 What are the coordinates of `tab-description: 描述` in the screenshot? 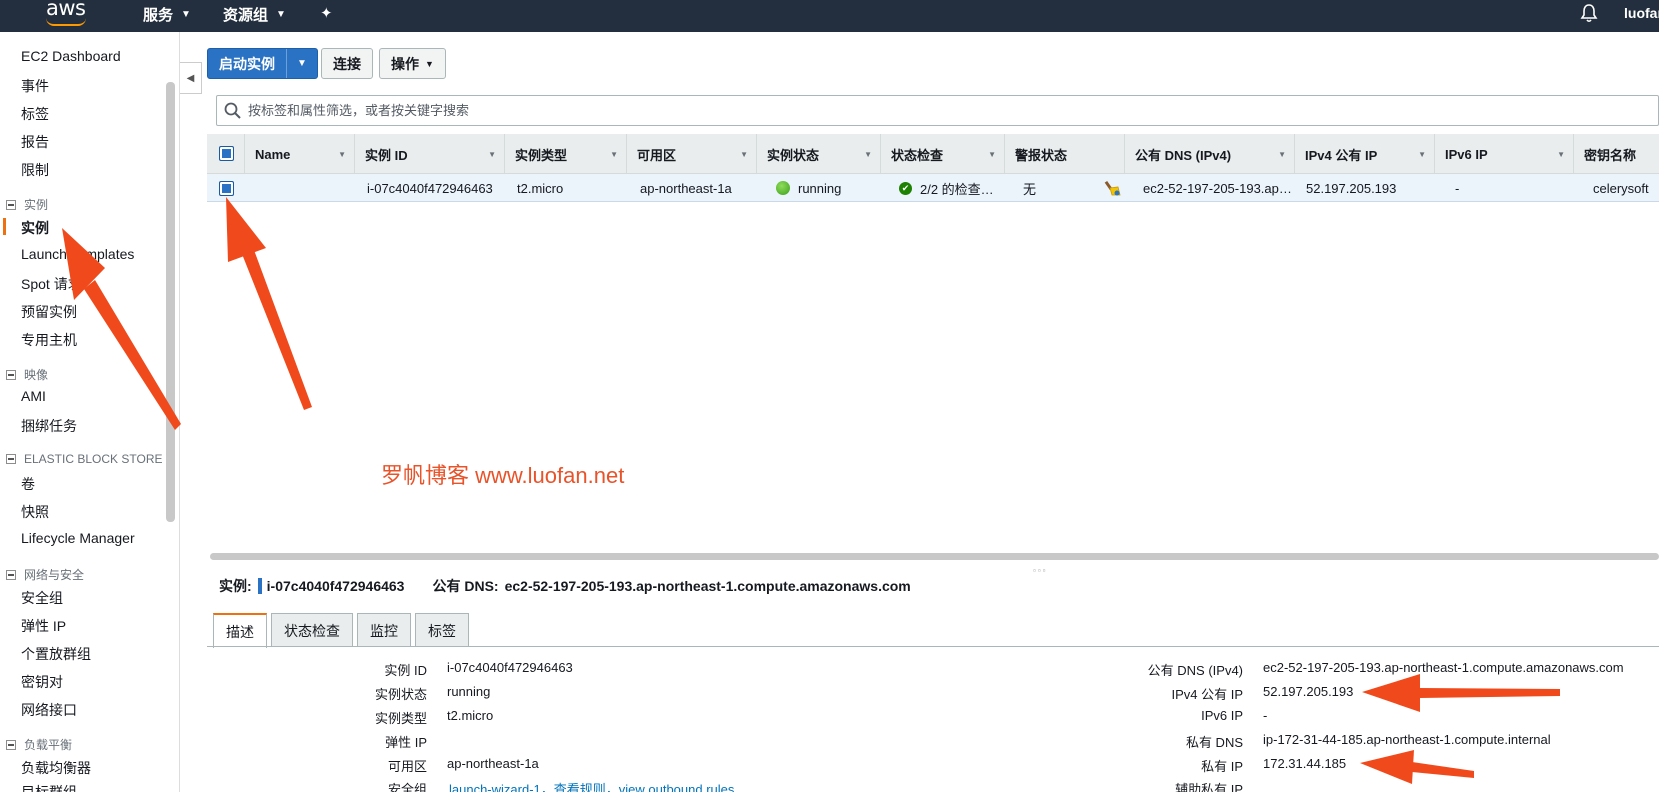 It's located at (240, 630).